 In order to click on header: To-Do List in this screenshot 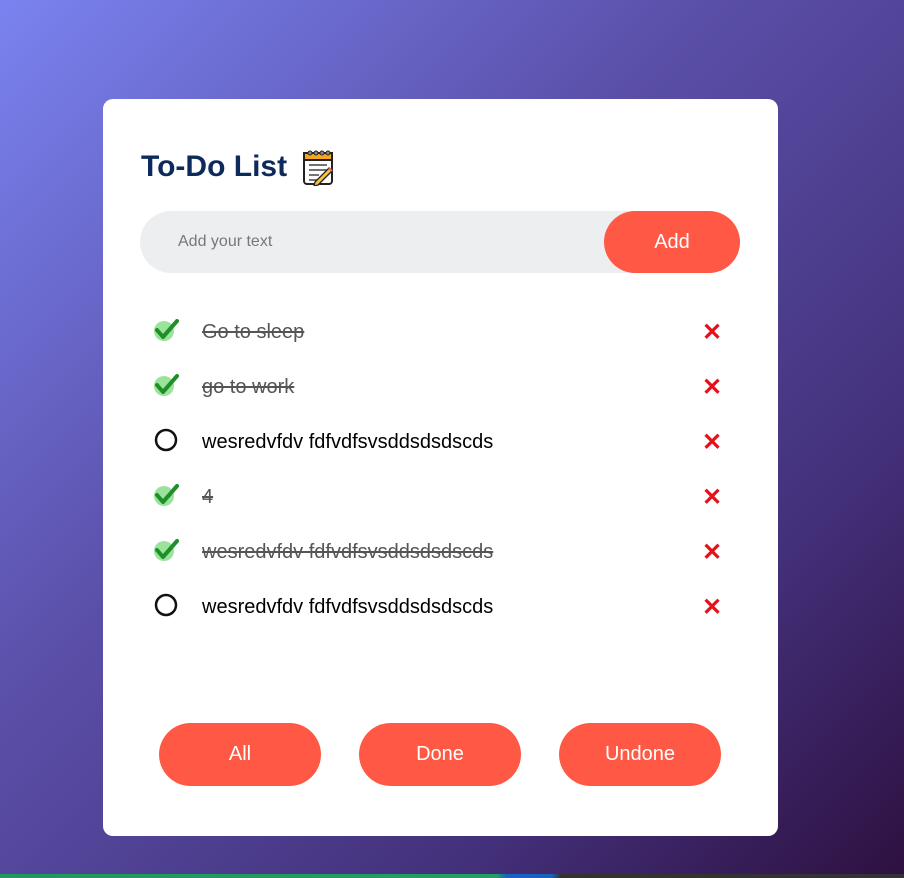, I will do `click(239, 167)`.